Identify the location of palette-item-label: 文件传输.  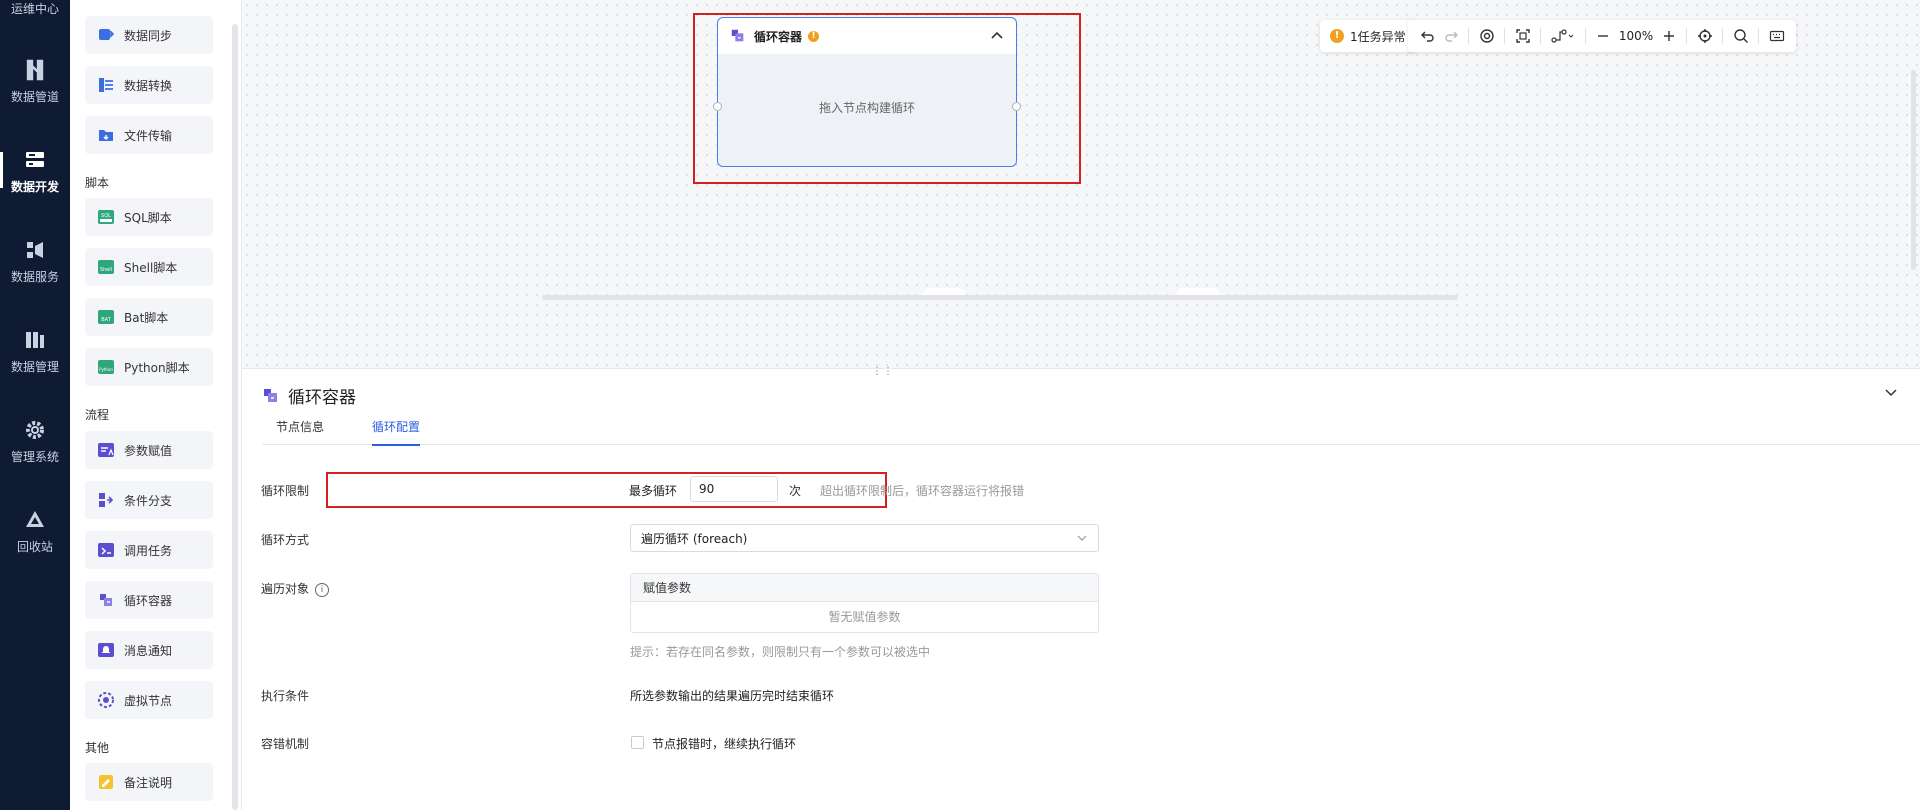
(148, 135).